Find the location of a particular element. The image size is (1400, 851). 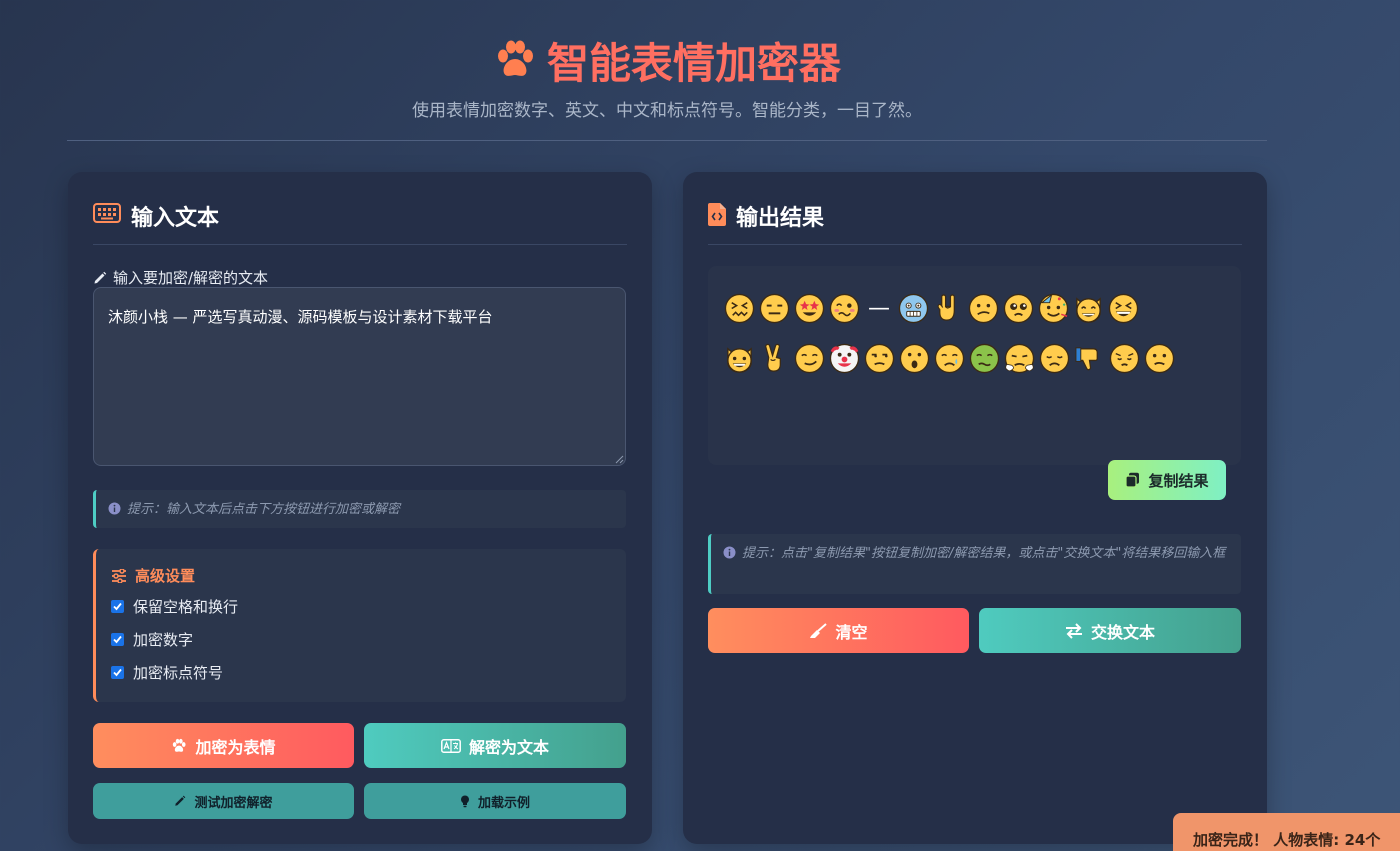

checkbox-encrypt-punctuation is located at coordinates (117, 672).